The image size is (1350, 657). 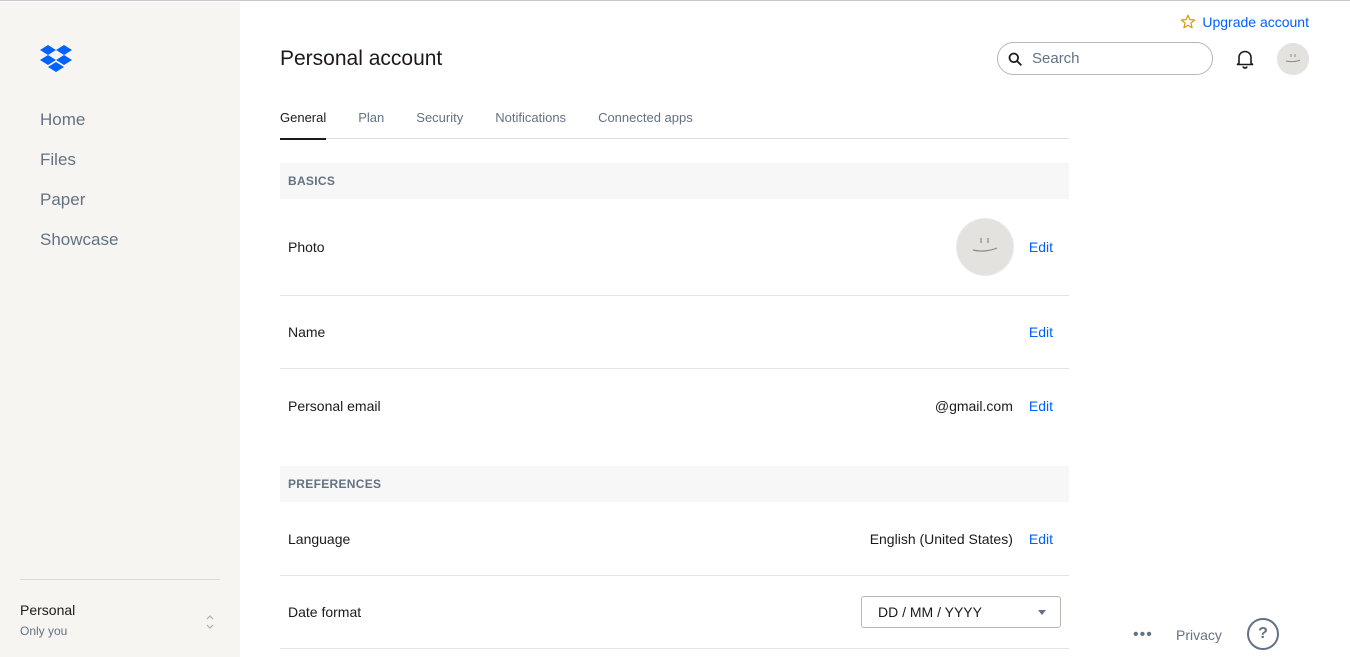 I want to click on account-subtitle: Only you, so click(x=44, y=631).